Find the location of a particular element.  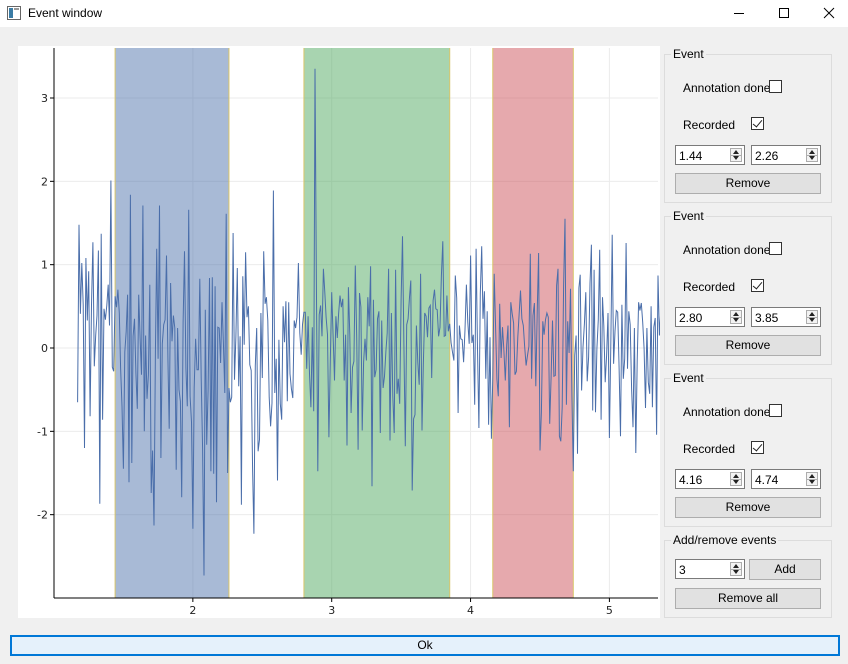

add-remove-events-group: Add/remove events 3 Add Remove all is located at coordinates (748, 575).